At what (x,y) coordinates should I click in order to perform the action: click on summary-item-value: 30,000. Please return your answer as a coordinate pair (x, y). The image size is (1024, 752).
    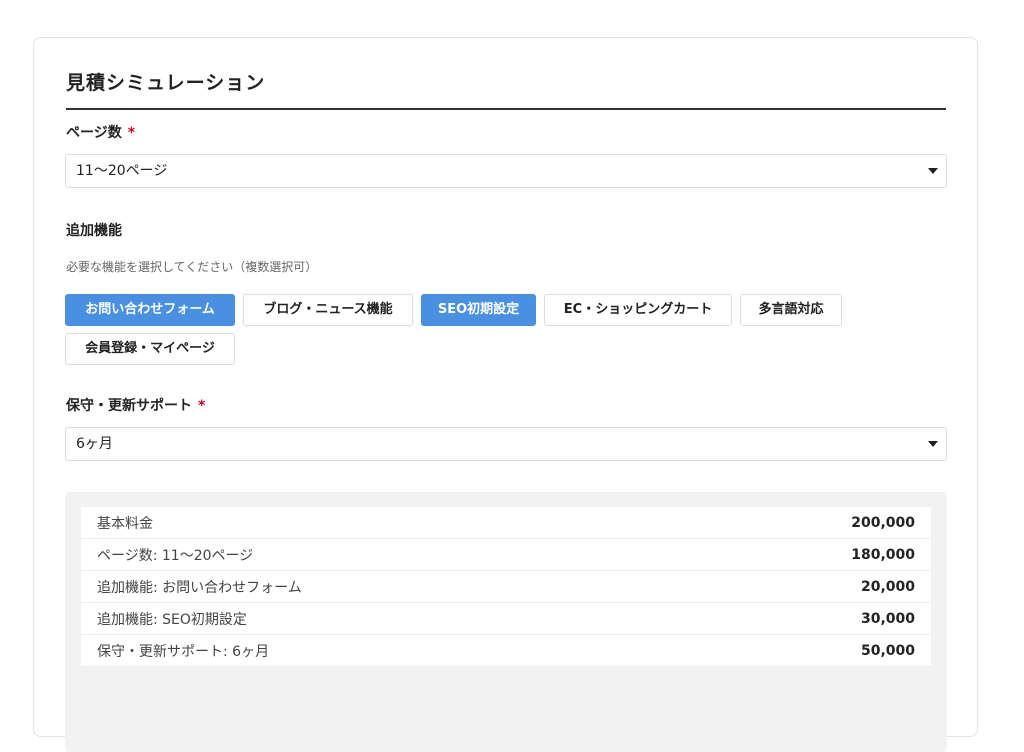
    Looking at the image, I should click on (887, 618).